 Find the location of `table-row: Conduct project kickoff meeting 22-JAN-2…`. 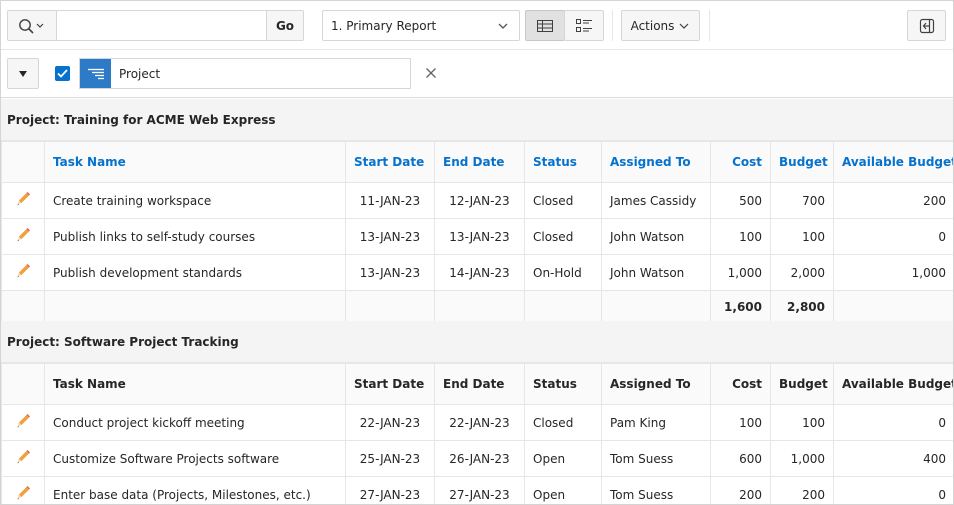

table-row: Conduct project kickoff meeting 22-JAN-2… is located at coordinates (477, 422).